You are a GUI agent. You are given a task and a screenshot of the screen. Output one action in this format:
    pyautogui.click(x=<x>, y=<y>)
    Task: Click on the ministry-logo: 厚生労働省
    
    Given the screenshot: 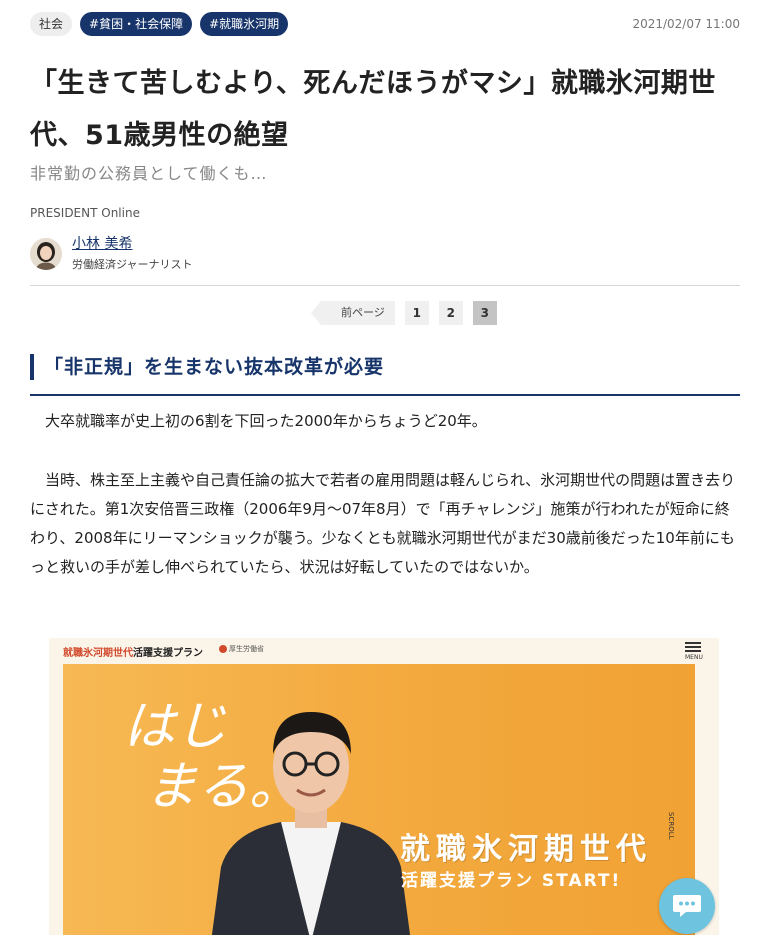 What is the action you would take?
    pyautogui.click(x=241, y=649)
    